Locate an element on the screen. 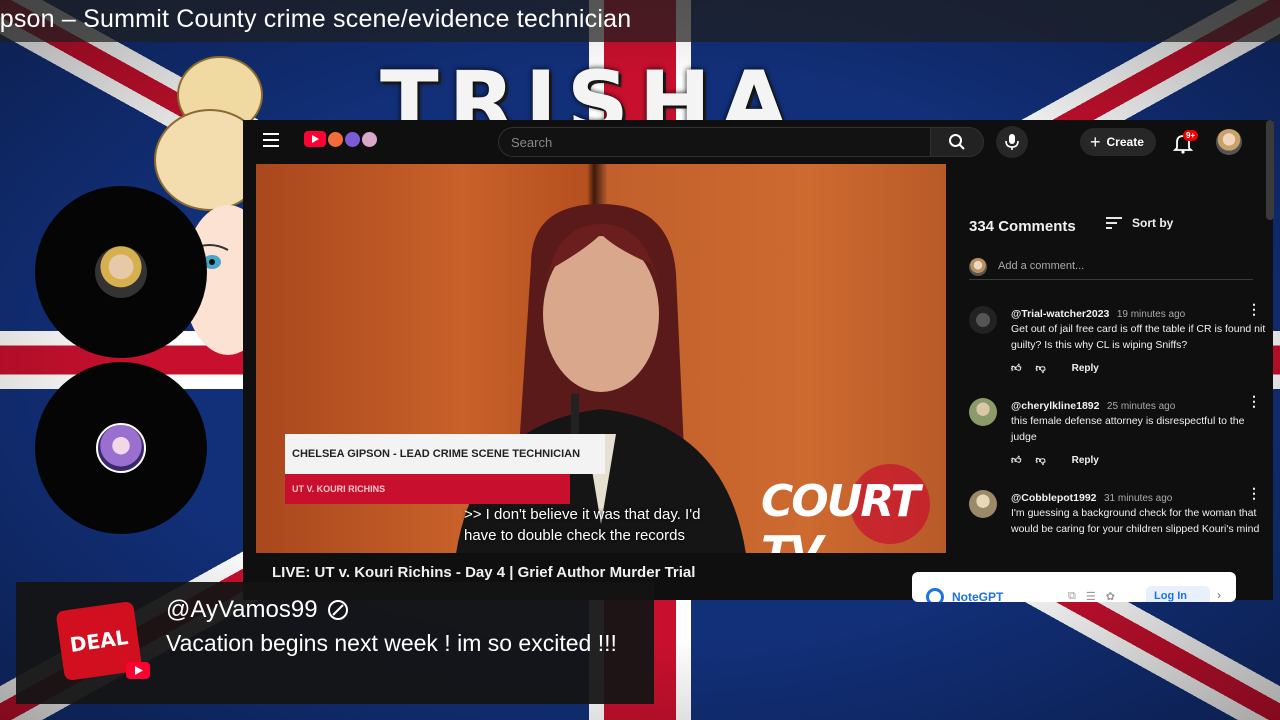  scrollbar is located at coordinates (1270, 170).